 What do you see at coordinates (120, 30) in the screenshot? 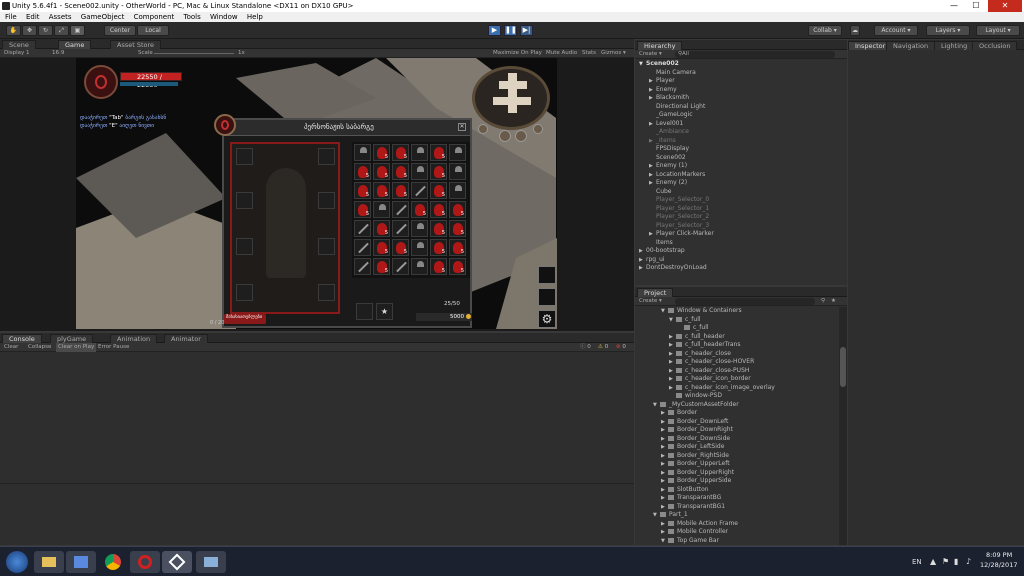
I see `pivot-center-button: Center` at bounding box center [120, 30].